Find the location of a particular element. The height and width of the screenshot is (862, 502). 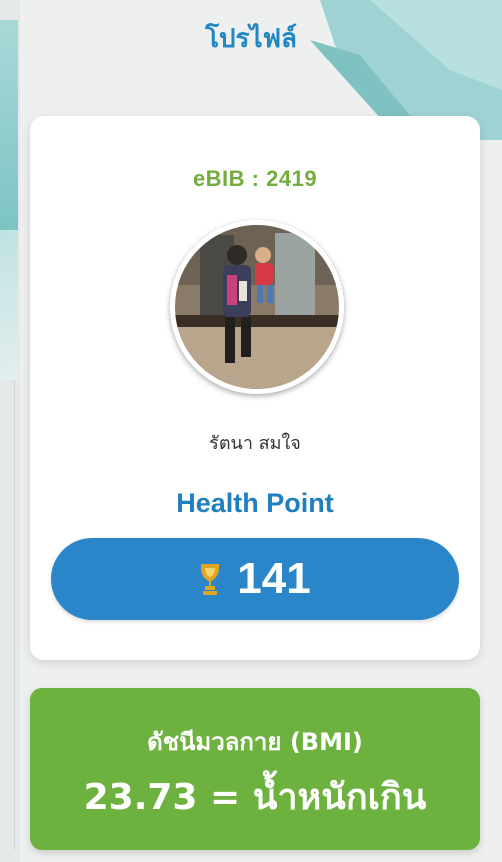

bmi-result: 23.73 = น้ำหนักเกิน is located at coordinates (255, 797).